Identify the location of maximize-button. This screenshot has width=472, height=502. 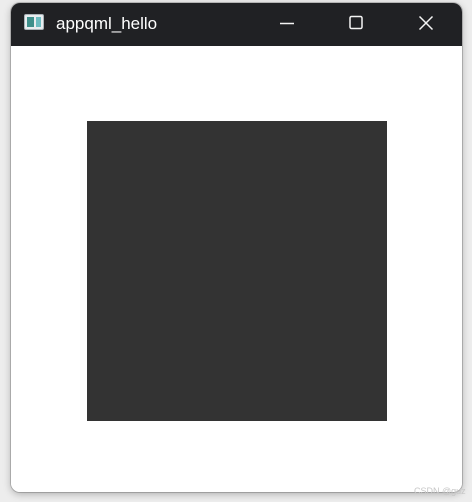
(356, 24).